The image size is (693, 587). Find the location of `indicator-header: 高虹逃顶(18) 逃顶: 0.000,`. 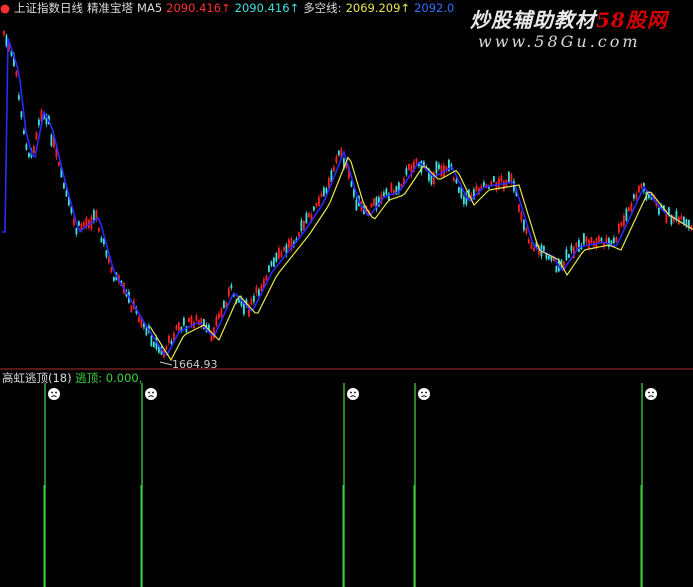

indicator-header: 高虹逃顶(18) 逃顶: 0.000, is located at coordinates (72, 378).